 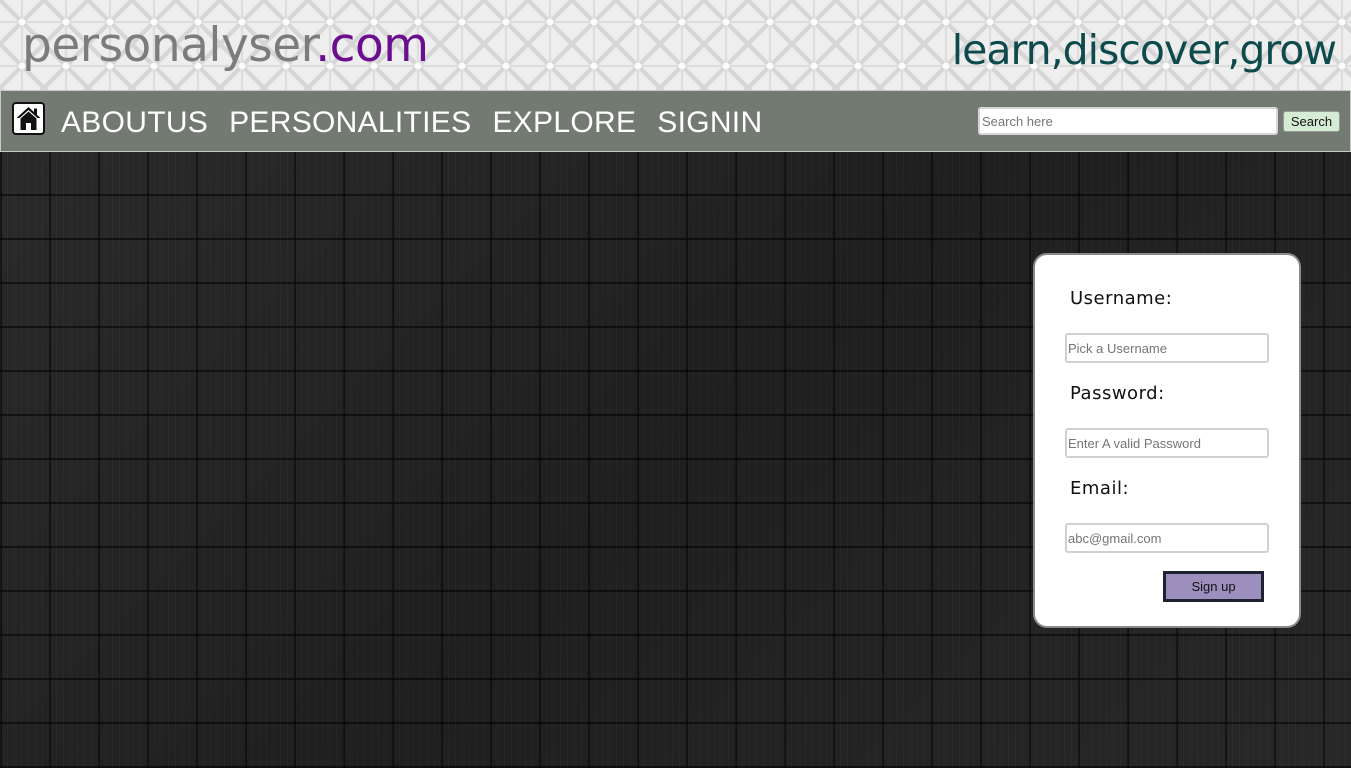 What do you see at coordinates (1117, 393) in the screenshot?
I see `password-label: Password:` at bounding box center [1117, 393].